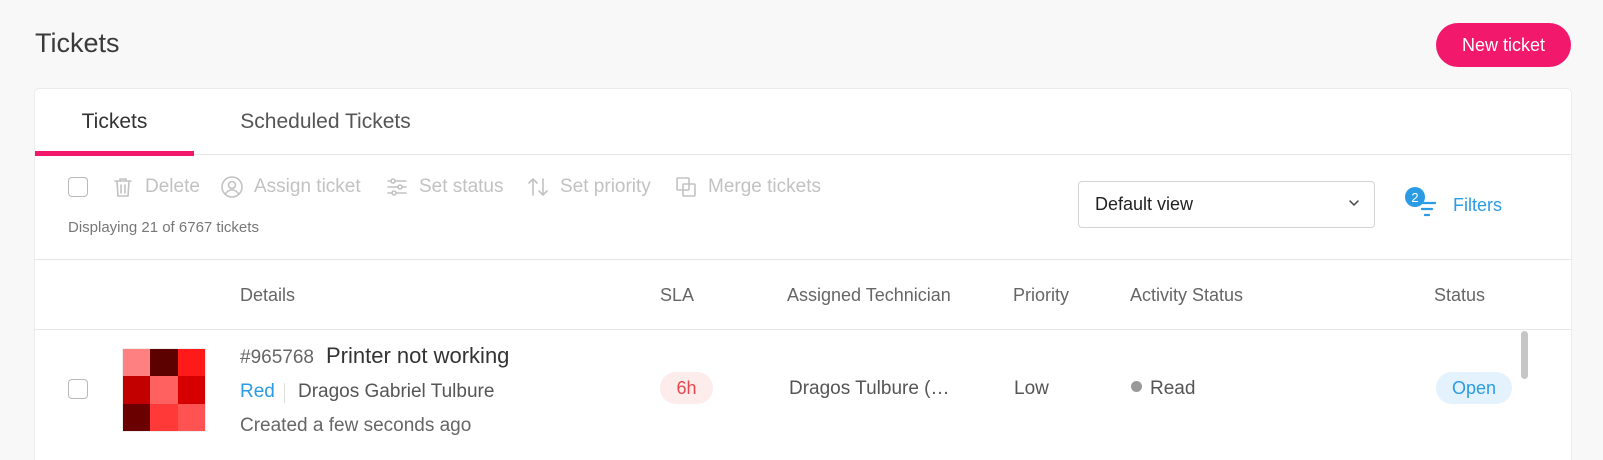 This screenshot has height=460, width=1603. What do you see at coordinates (1477, 204) in the screenshot?
I see `filters-label: Filters` at bounding box center [1477, 204].